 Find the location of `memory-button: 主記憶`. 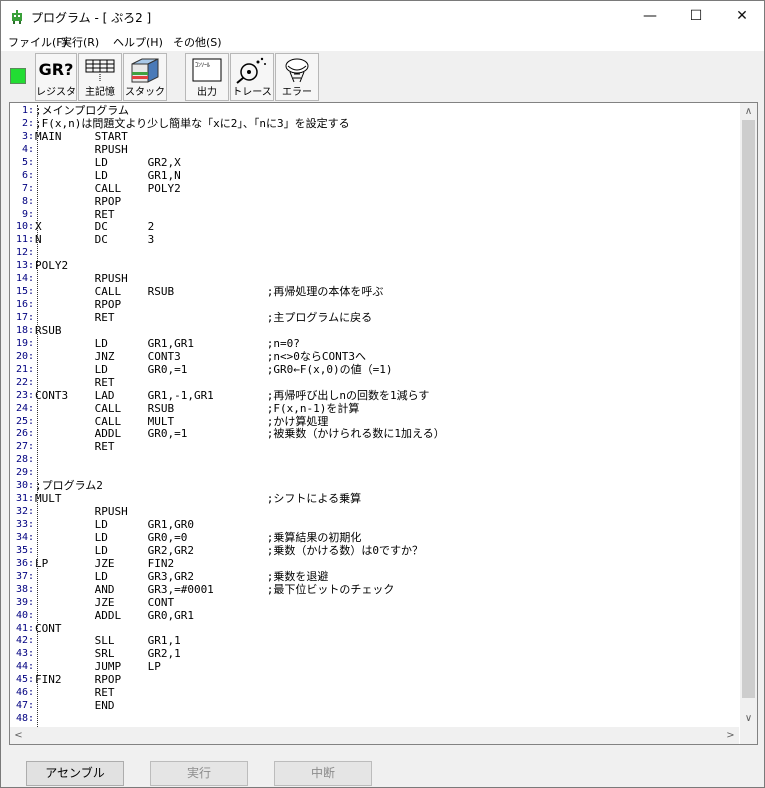

memory-button: 主記憶 is located at coordinates (100, 77).